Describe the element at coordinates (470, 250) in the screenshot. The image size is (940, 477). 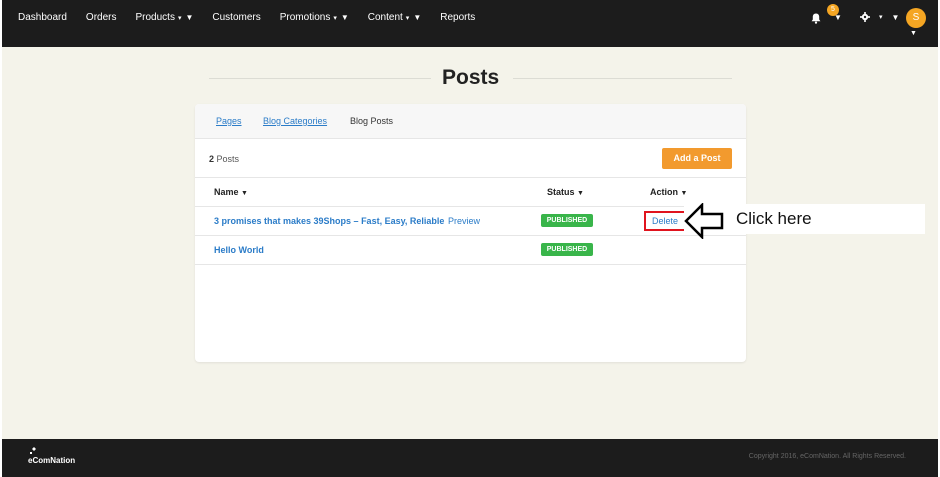
I see `table-row: Hello World PUBLISHED` at that location.